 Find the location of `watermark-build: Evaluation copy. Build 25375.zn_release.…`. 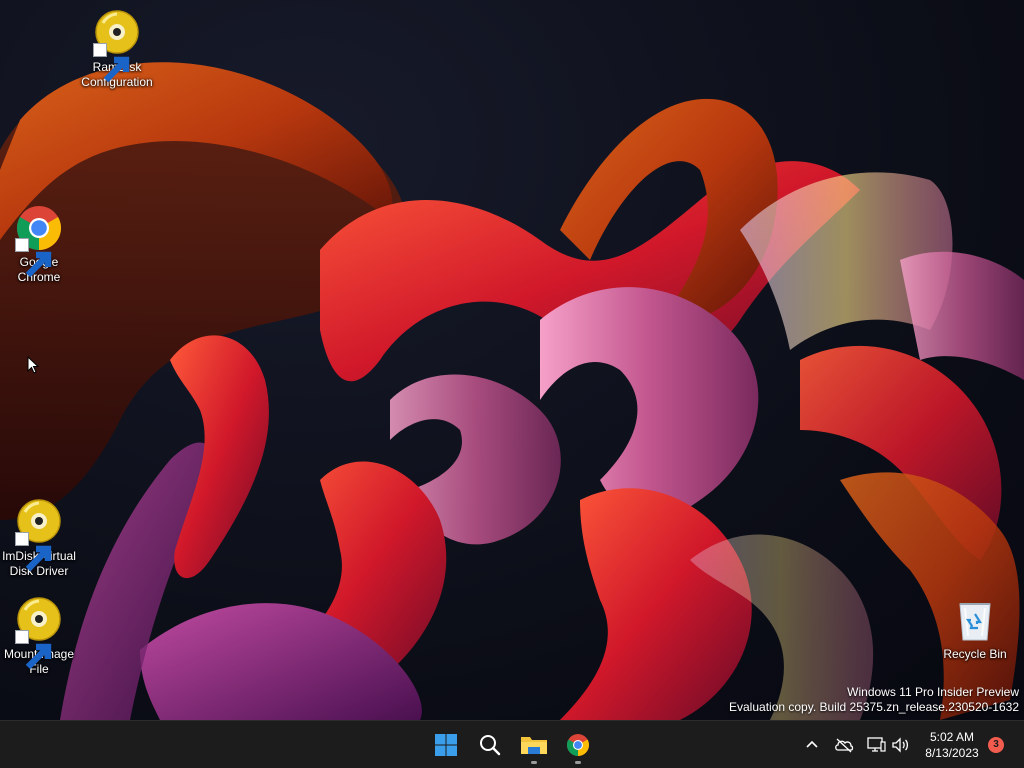

watermark-build: Evaluation copy. Build 25375.zn_release.… is located at coordinates (874, 707).